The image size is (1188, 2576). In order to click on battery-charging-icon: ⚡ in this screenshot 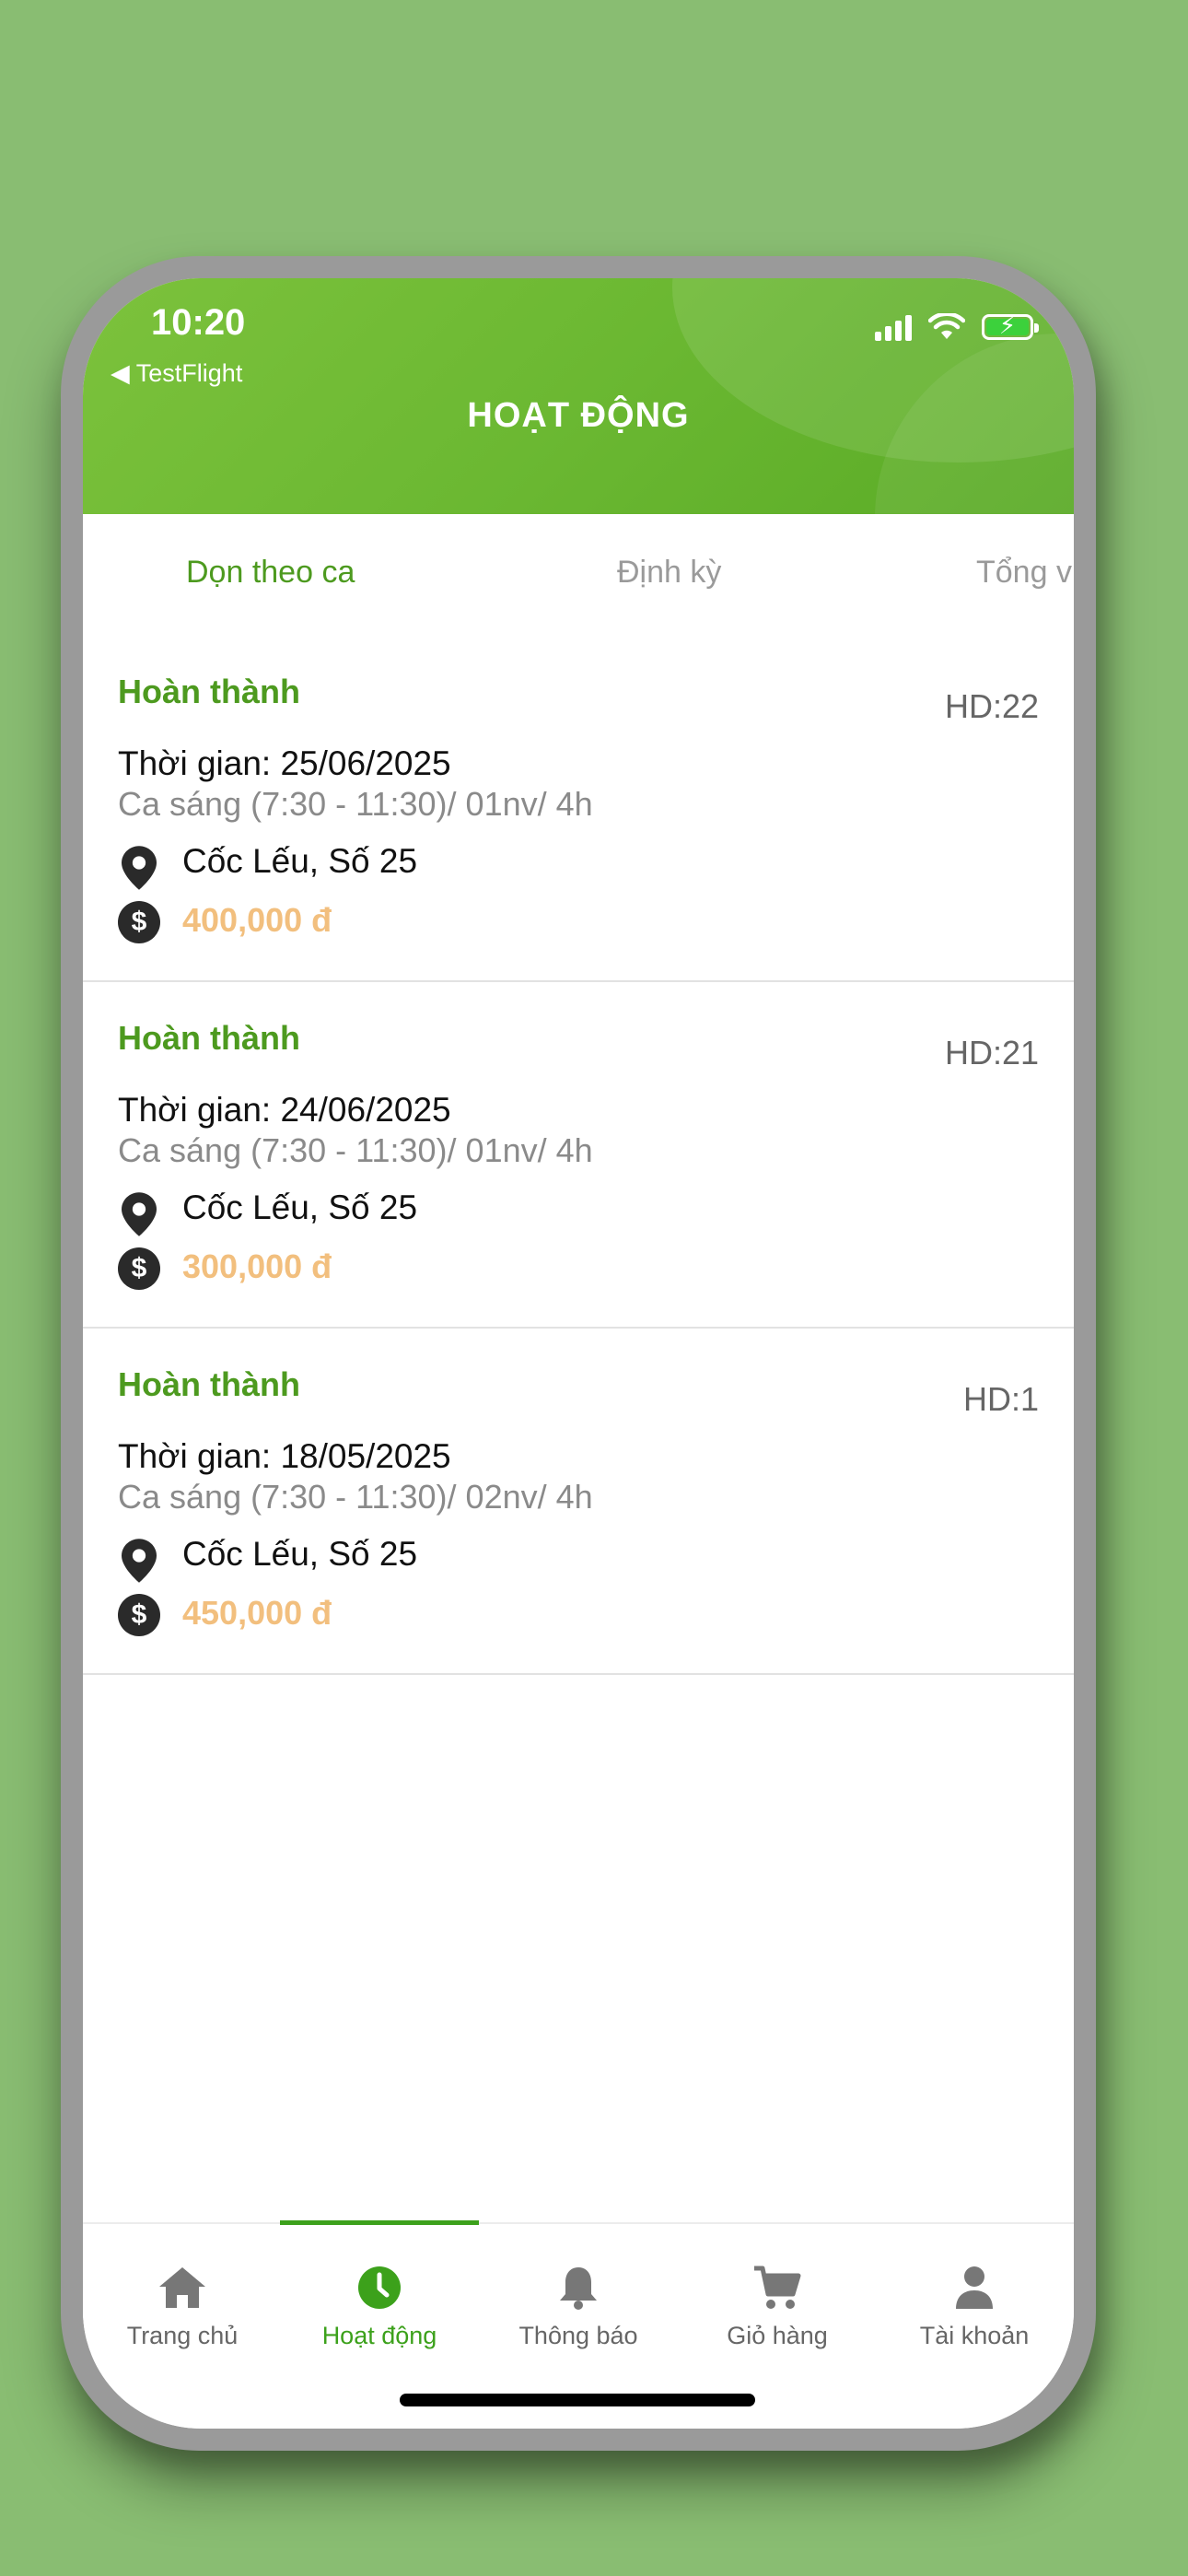, I will do `click(1010, 325)`.